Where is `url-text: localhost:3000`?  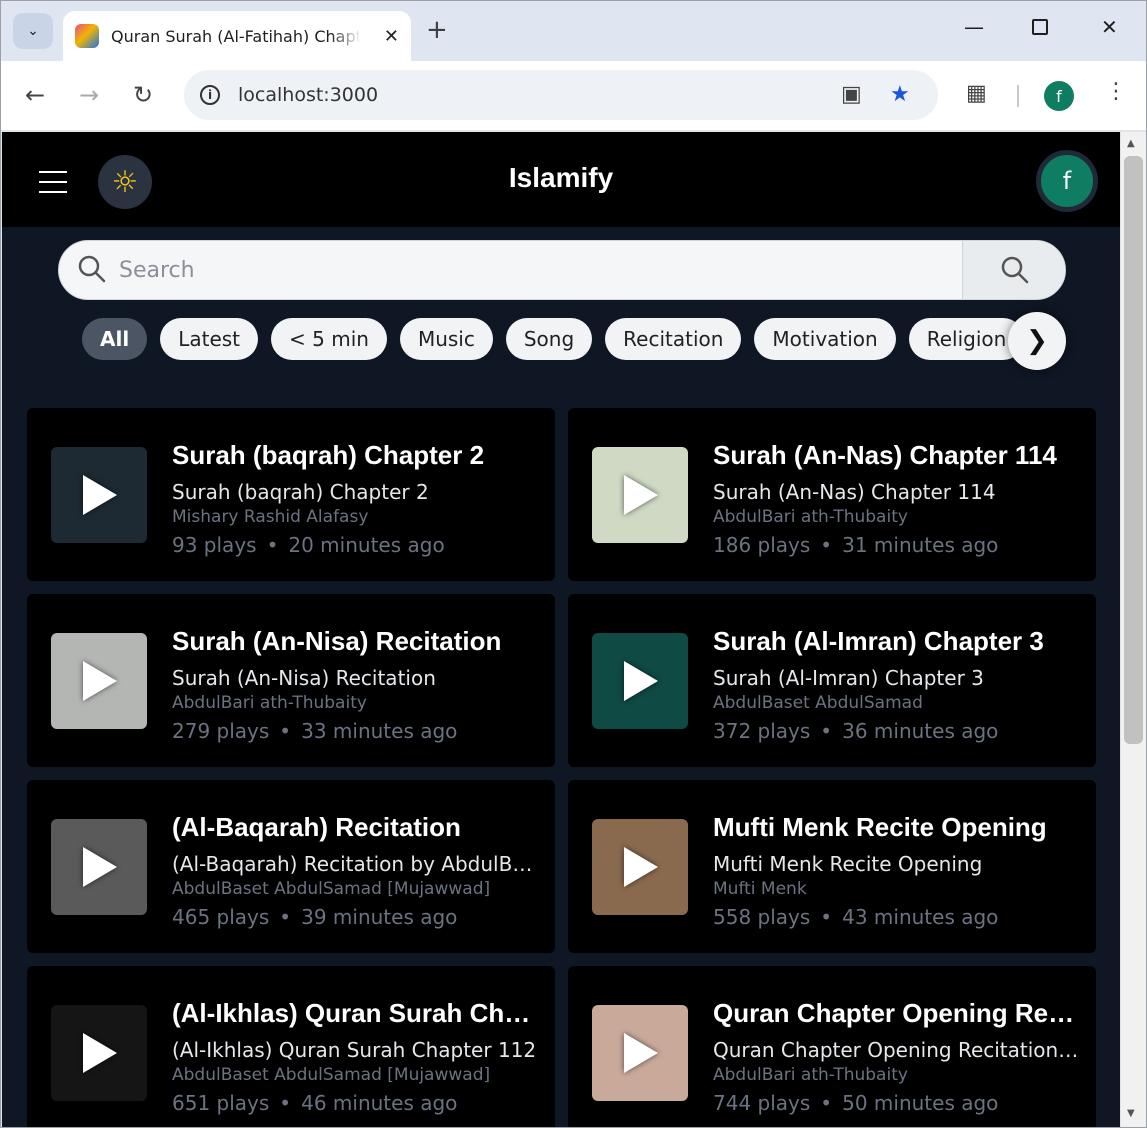 url-text: localhost:3000 is located at coordinates (308, 95).